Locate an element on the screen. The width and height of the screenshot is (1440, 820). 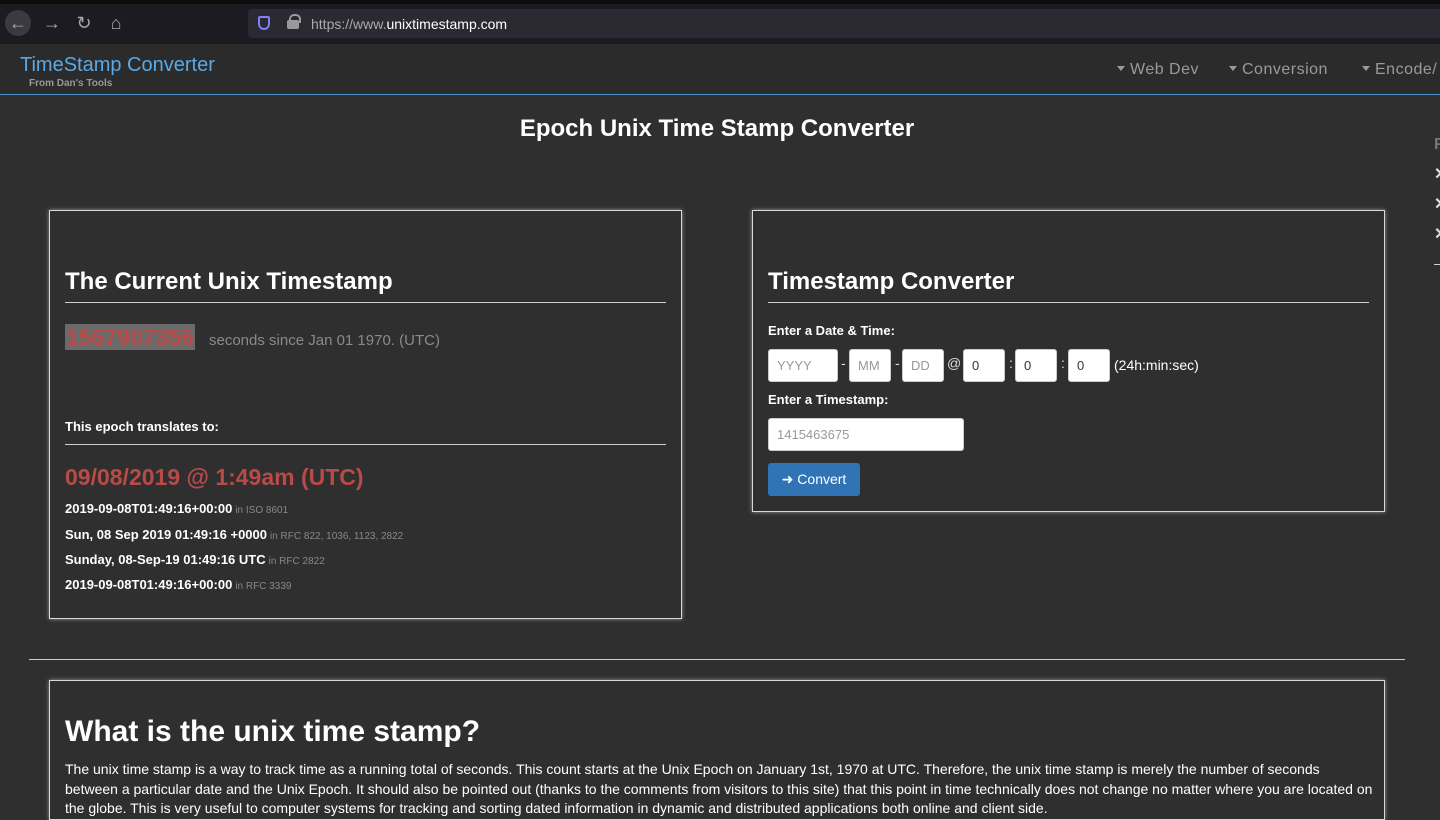
nav-encode: Encode/ is located at coordinates (1399, 70).